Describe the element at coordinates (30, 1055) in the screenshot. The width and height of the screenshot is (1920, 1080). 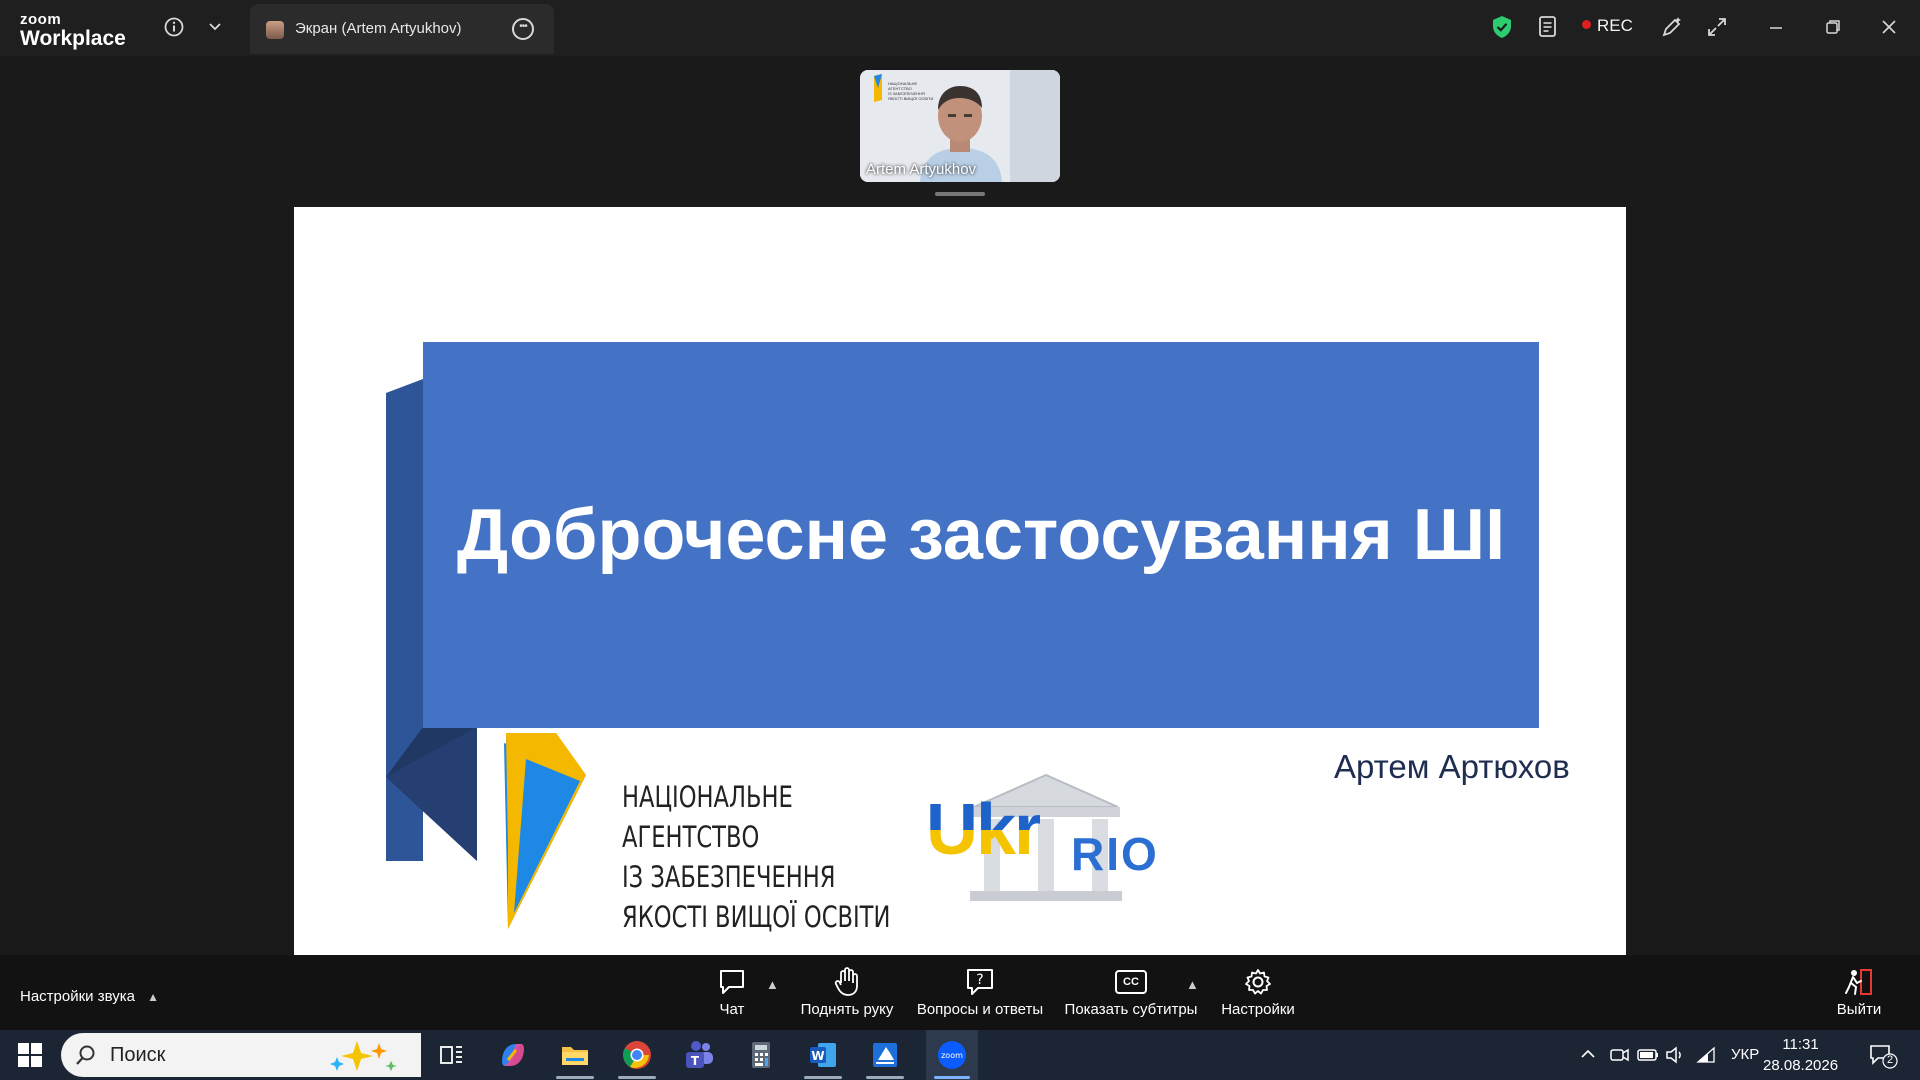
I see `windows-start-icon` at that location.